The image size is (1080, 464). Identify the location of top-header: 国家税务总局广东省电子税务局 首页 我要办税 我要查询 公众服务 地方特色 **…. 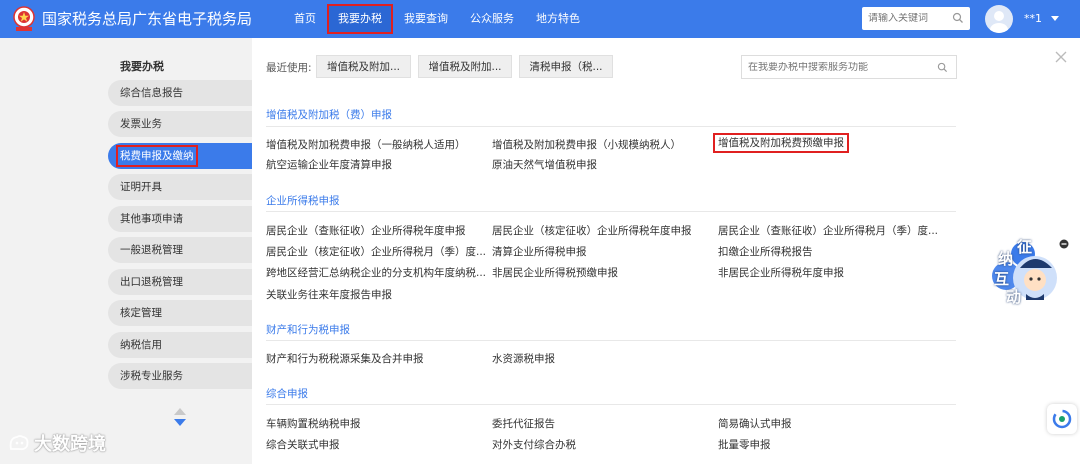
(540, 19).